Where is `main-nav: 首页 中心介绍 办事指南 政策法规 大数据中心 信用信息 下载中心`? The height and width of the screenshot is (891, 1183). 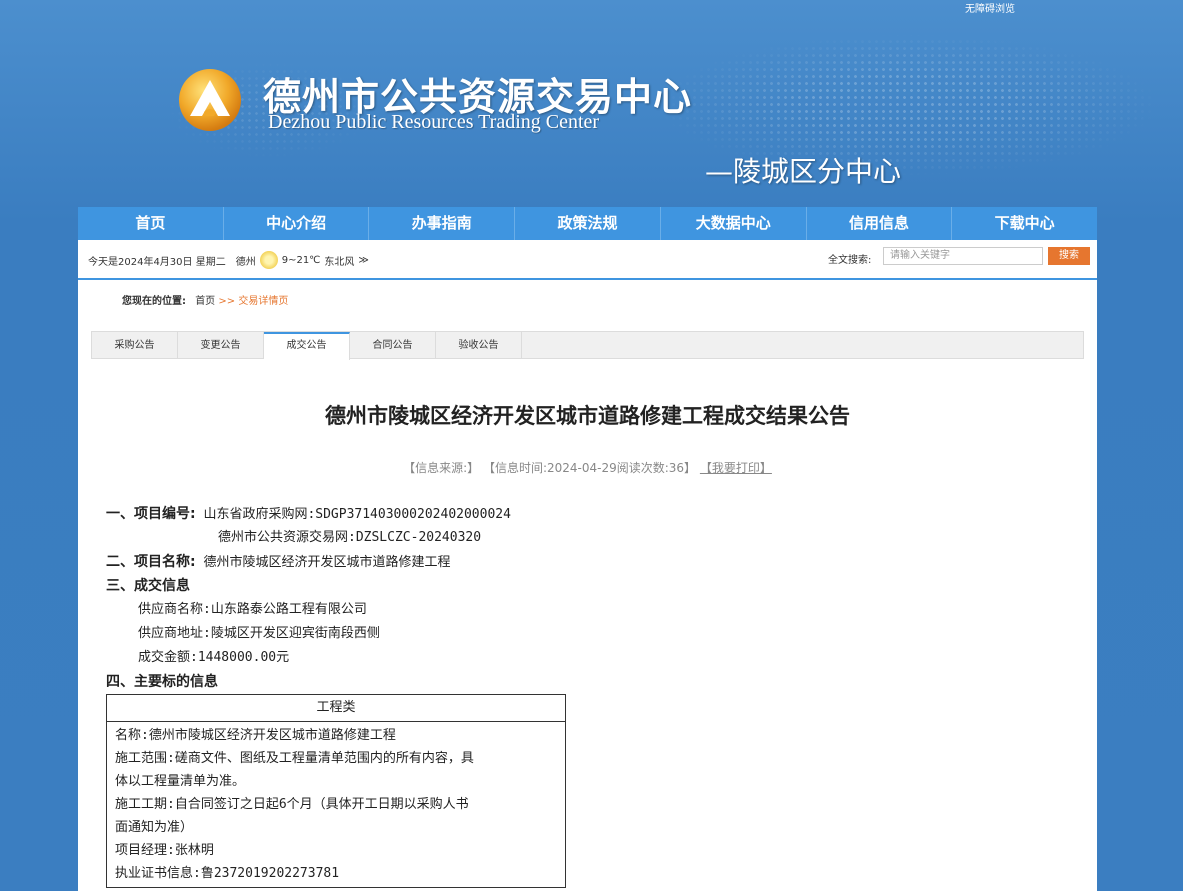 main-nav: 首页 中心介绍 办事指南 政策法规 大数据中心 信用信息 下载中心 is located at coordinates (587, 223).